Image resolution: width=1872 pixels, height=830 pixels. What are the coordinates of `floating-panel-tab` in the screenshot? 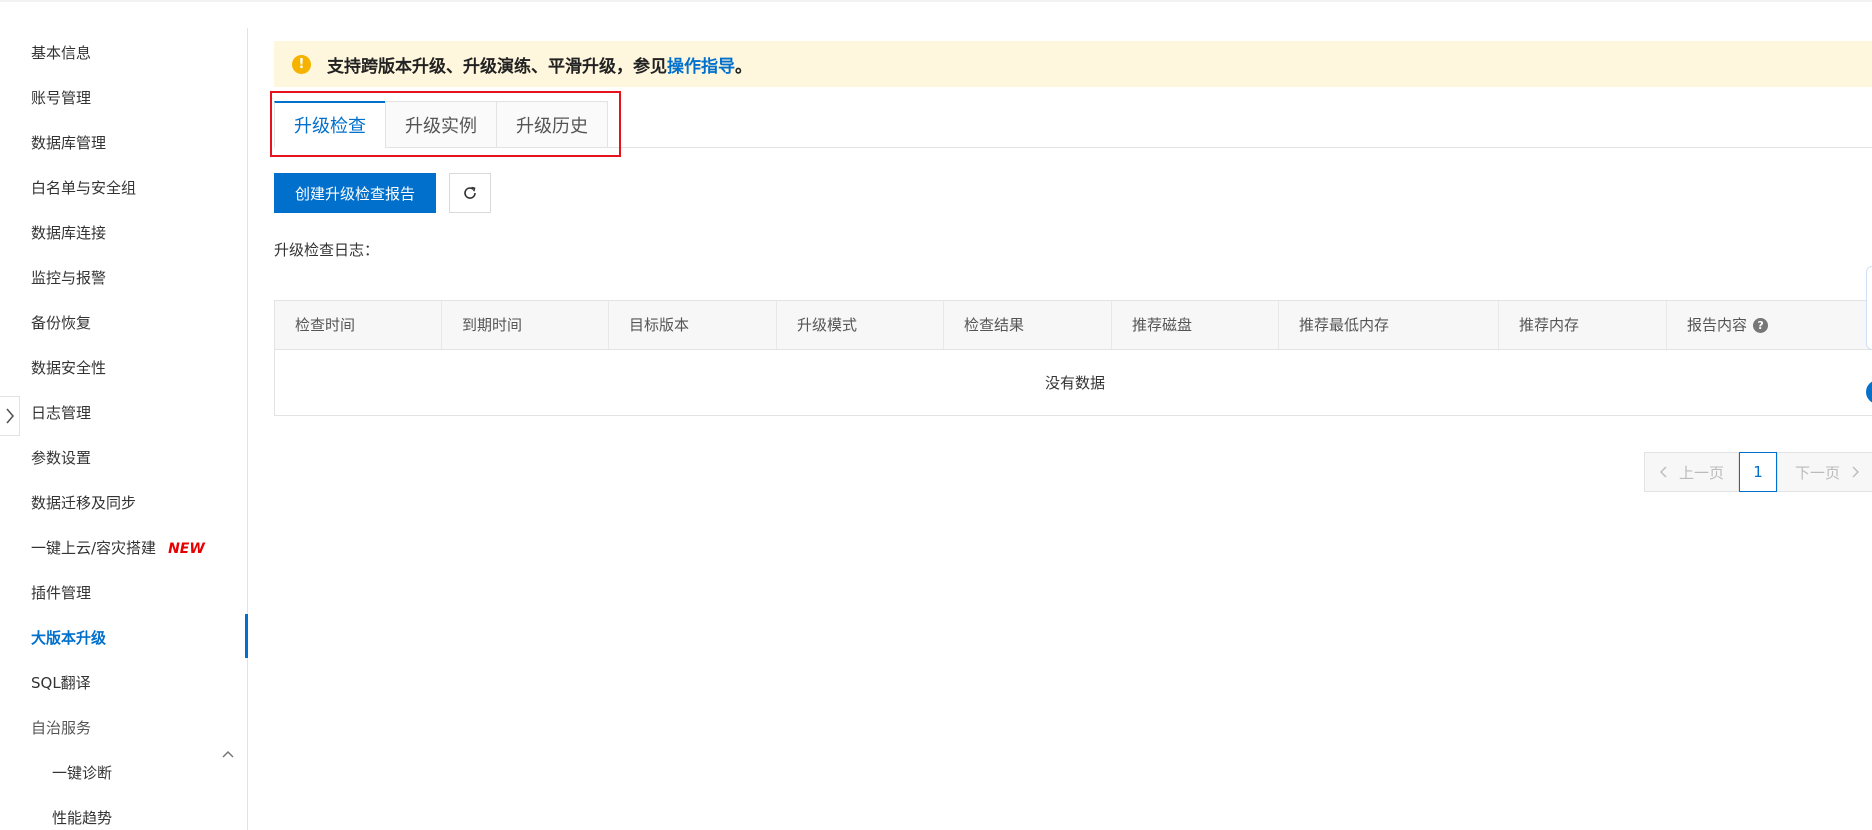 It's located at (1869, 308).